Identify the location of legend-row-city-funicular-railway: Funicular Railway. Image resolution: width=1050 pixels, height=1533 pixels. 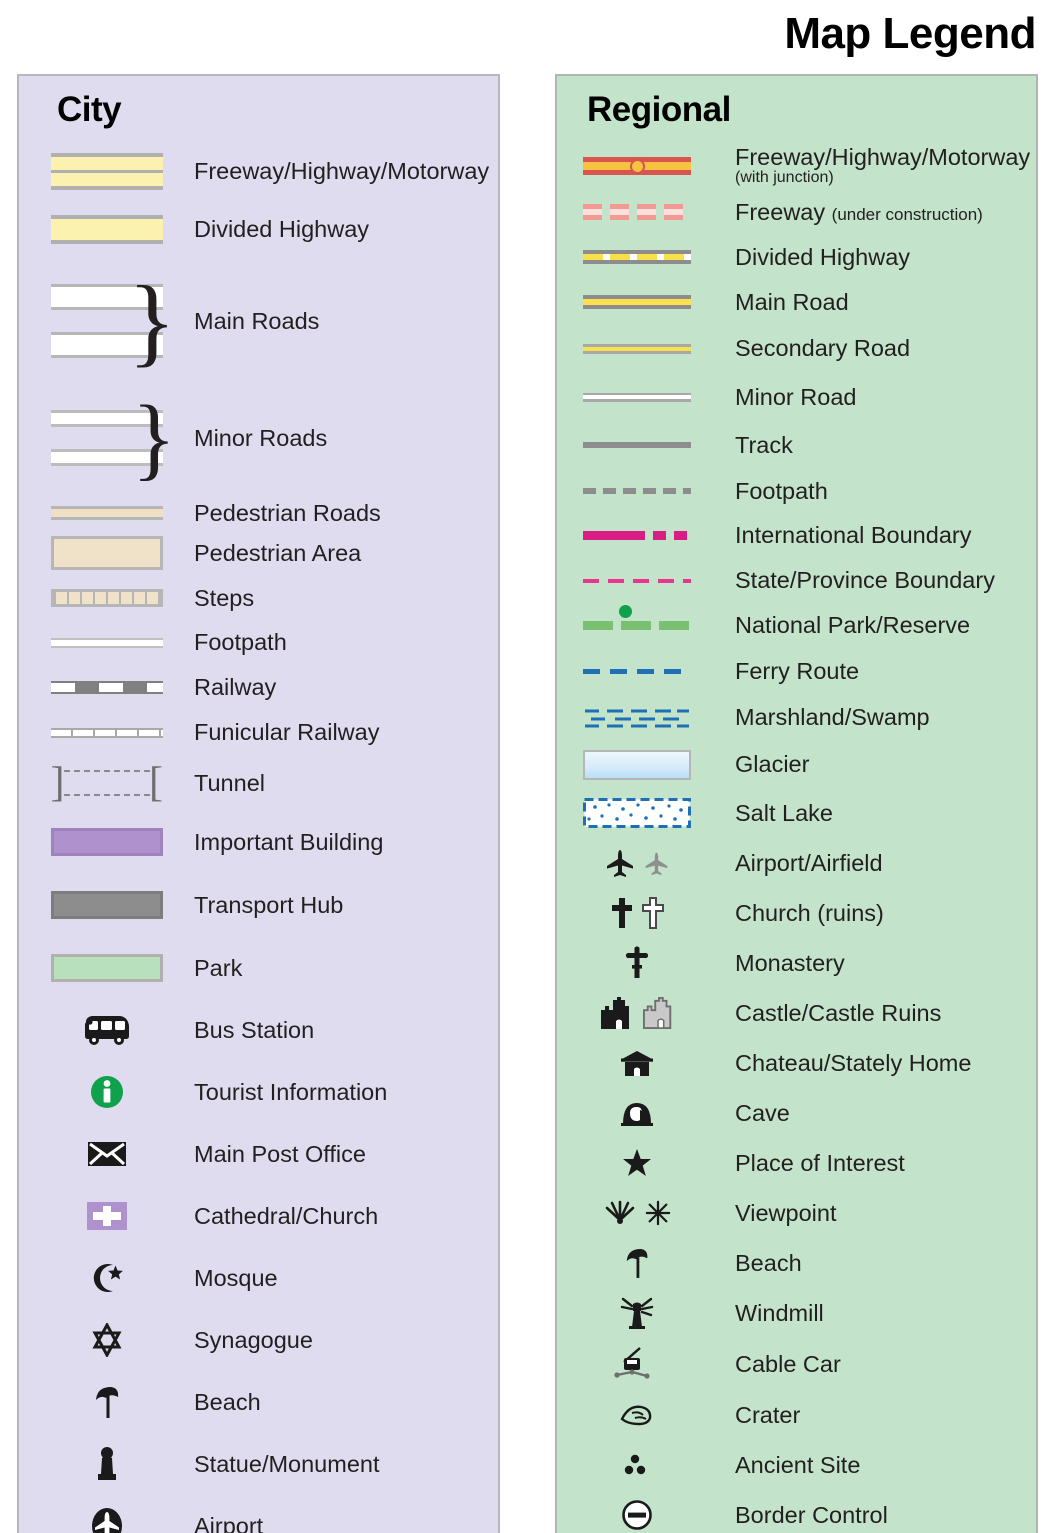
(258, 732).